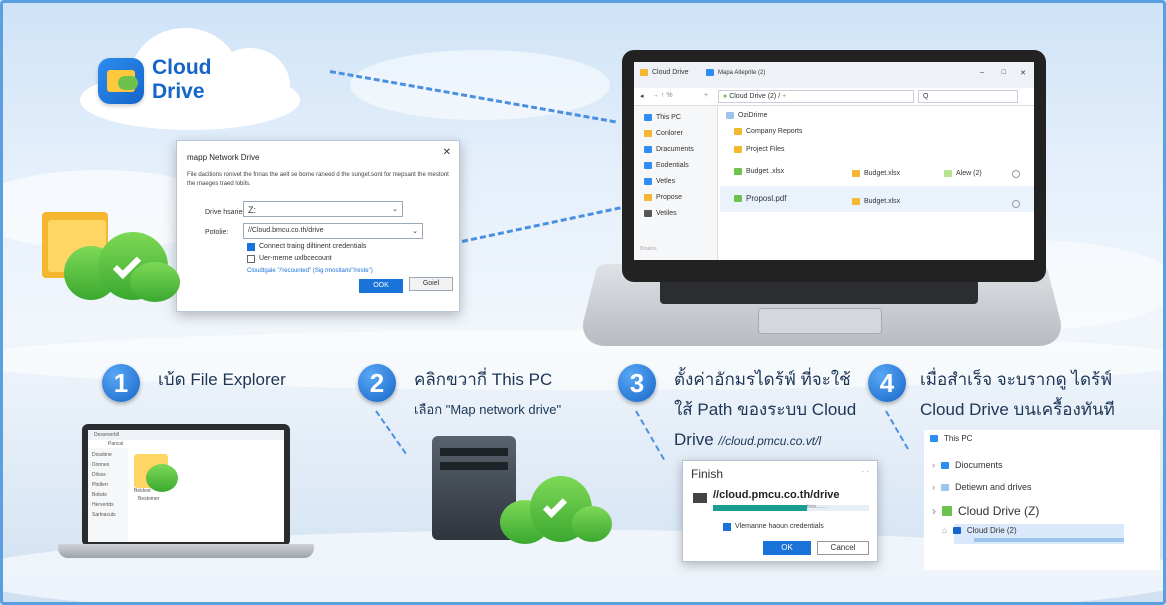  I want to click on step-3-line1: ตั้งค่าอักมรไดร้ฟ์ ที่จะใช้, so click(762, 379).